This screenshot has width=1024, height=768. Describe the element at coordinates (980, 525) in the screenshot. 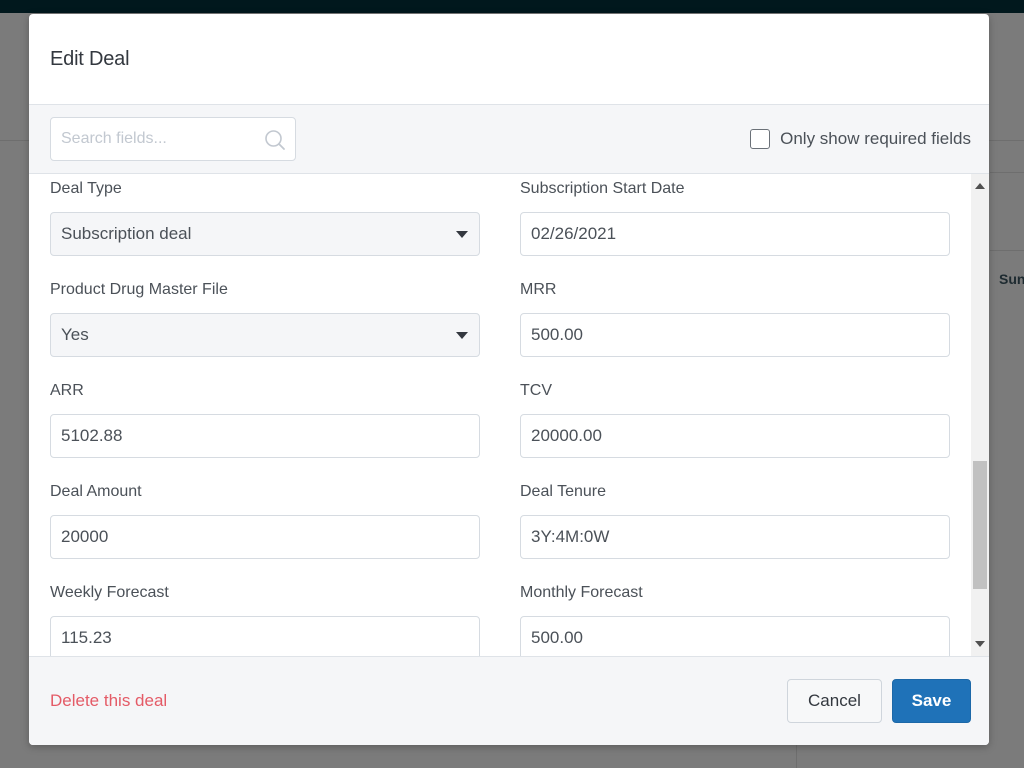

I see `scrollbar-thumb` at that location.